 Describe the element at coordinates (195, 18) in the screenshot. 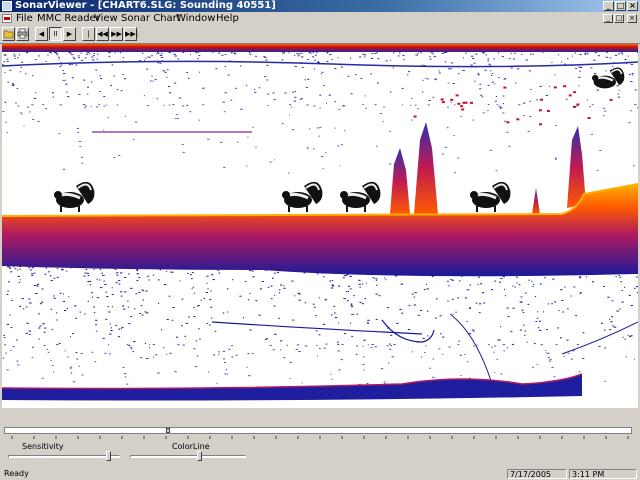

I see `menu-window: Window` at that location.